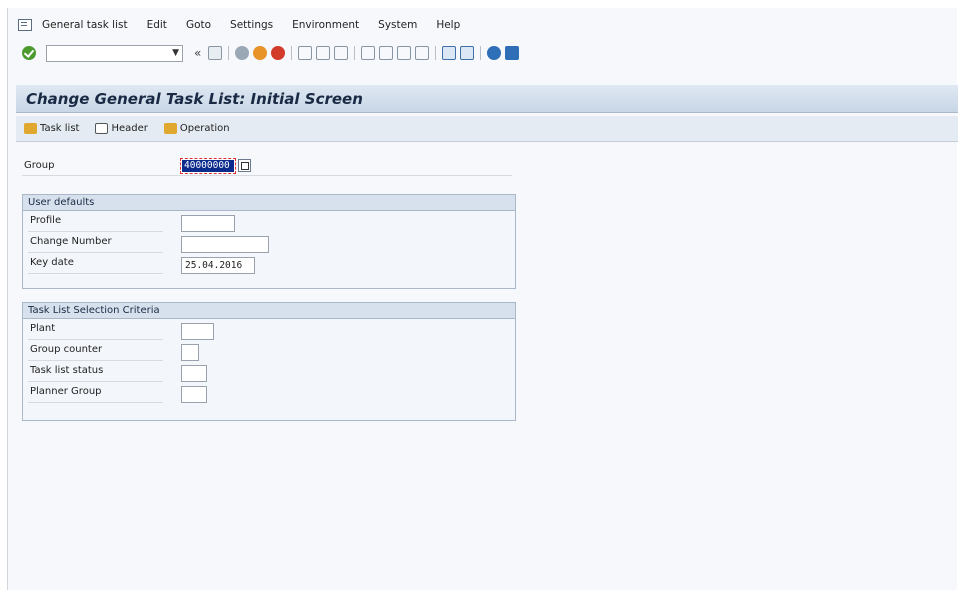 This screenshot has height=590, width=963. I want to click on group-input: 40000000, so click(208, 166).